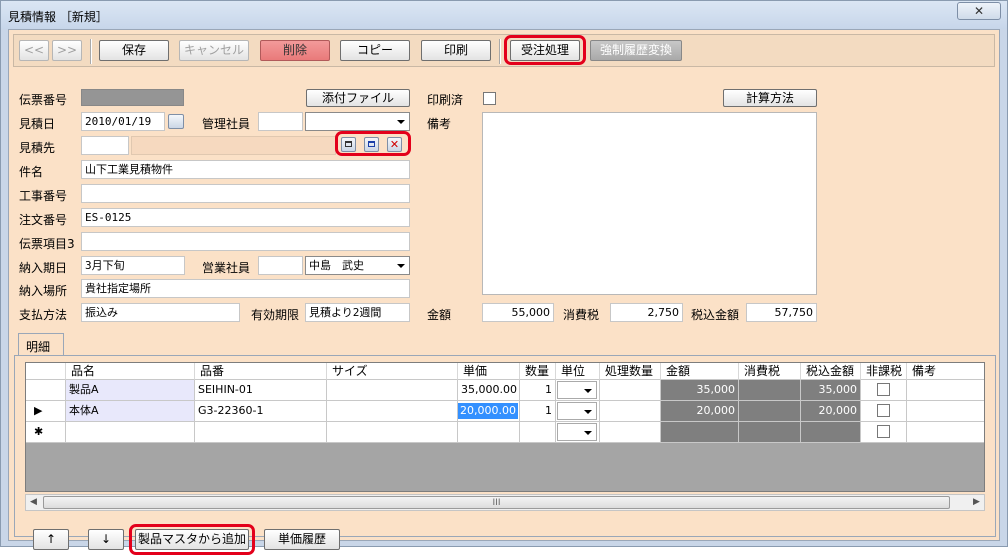 The width and height of the screenshot is (1008, 555). I want to click on window-icon, so click(348, 144).